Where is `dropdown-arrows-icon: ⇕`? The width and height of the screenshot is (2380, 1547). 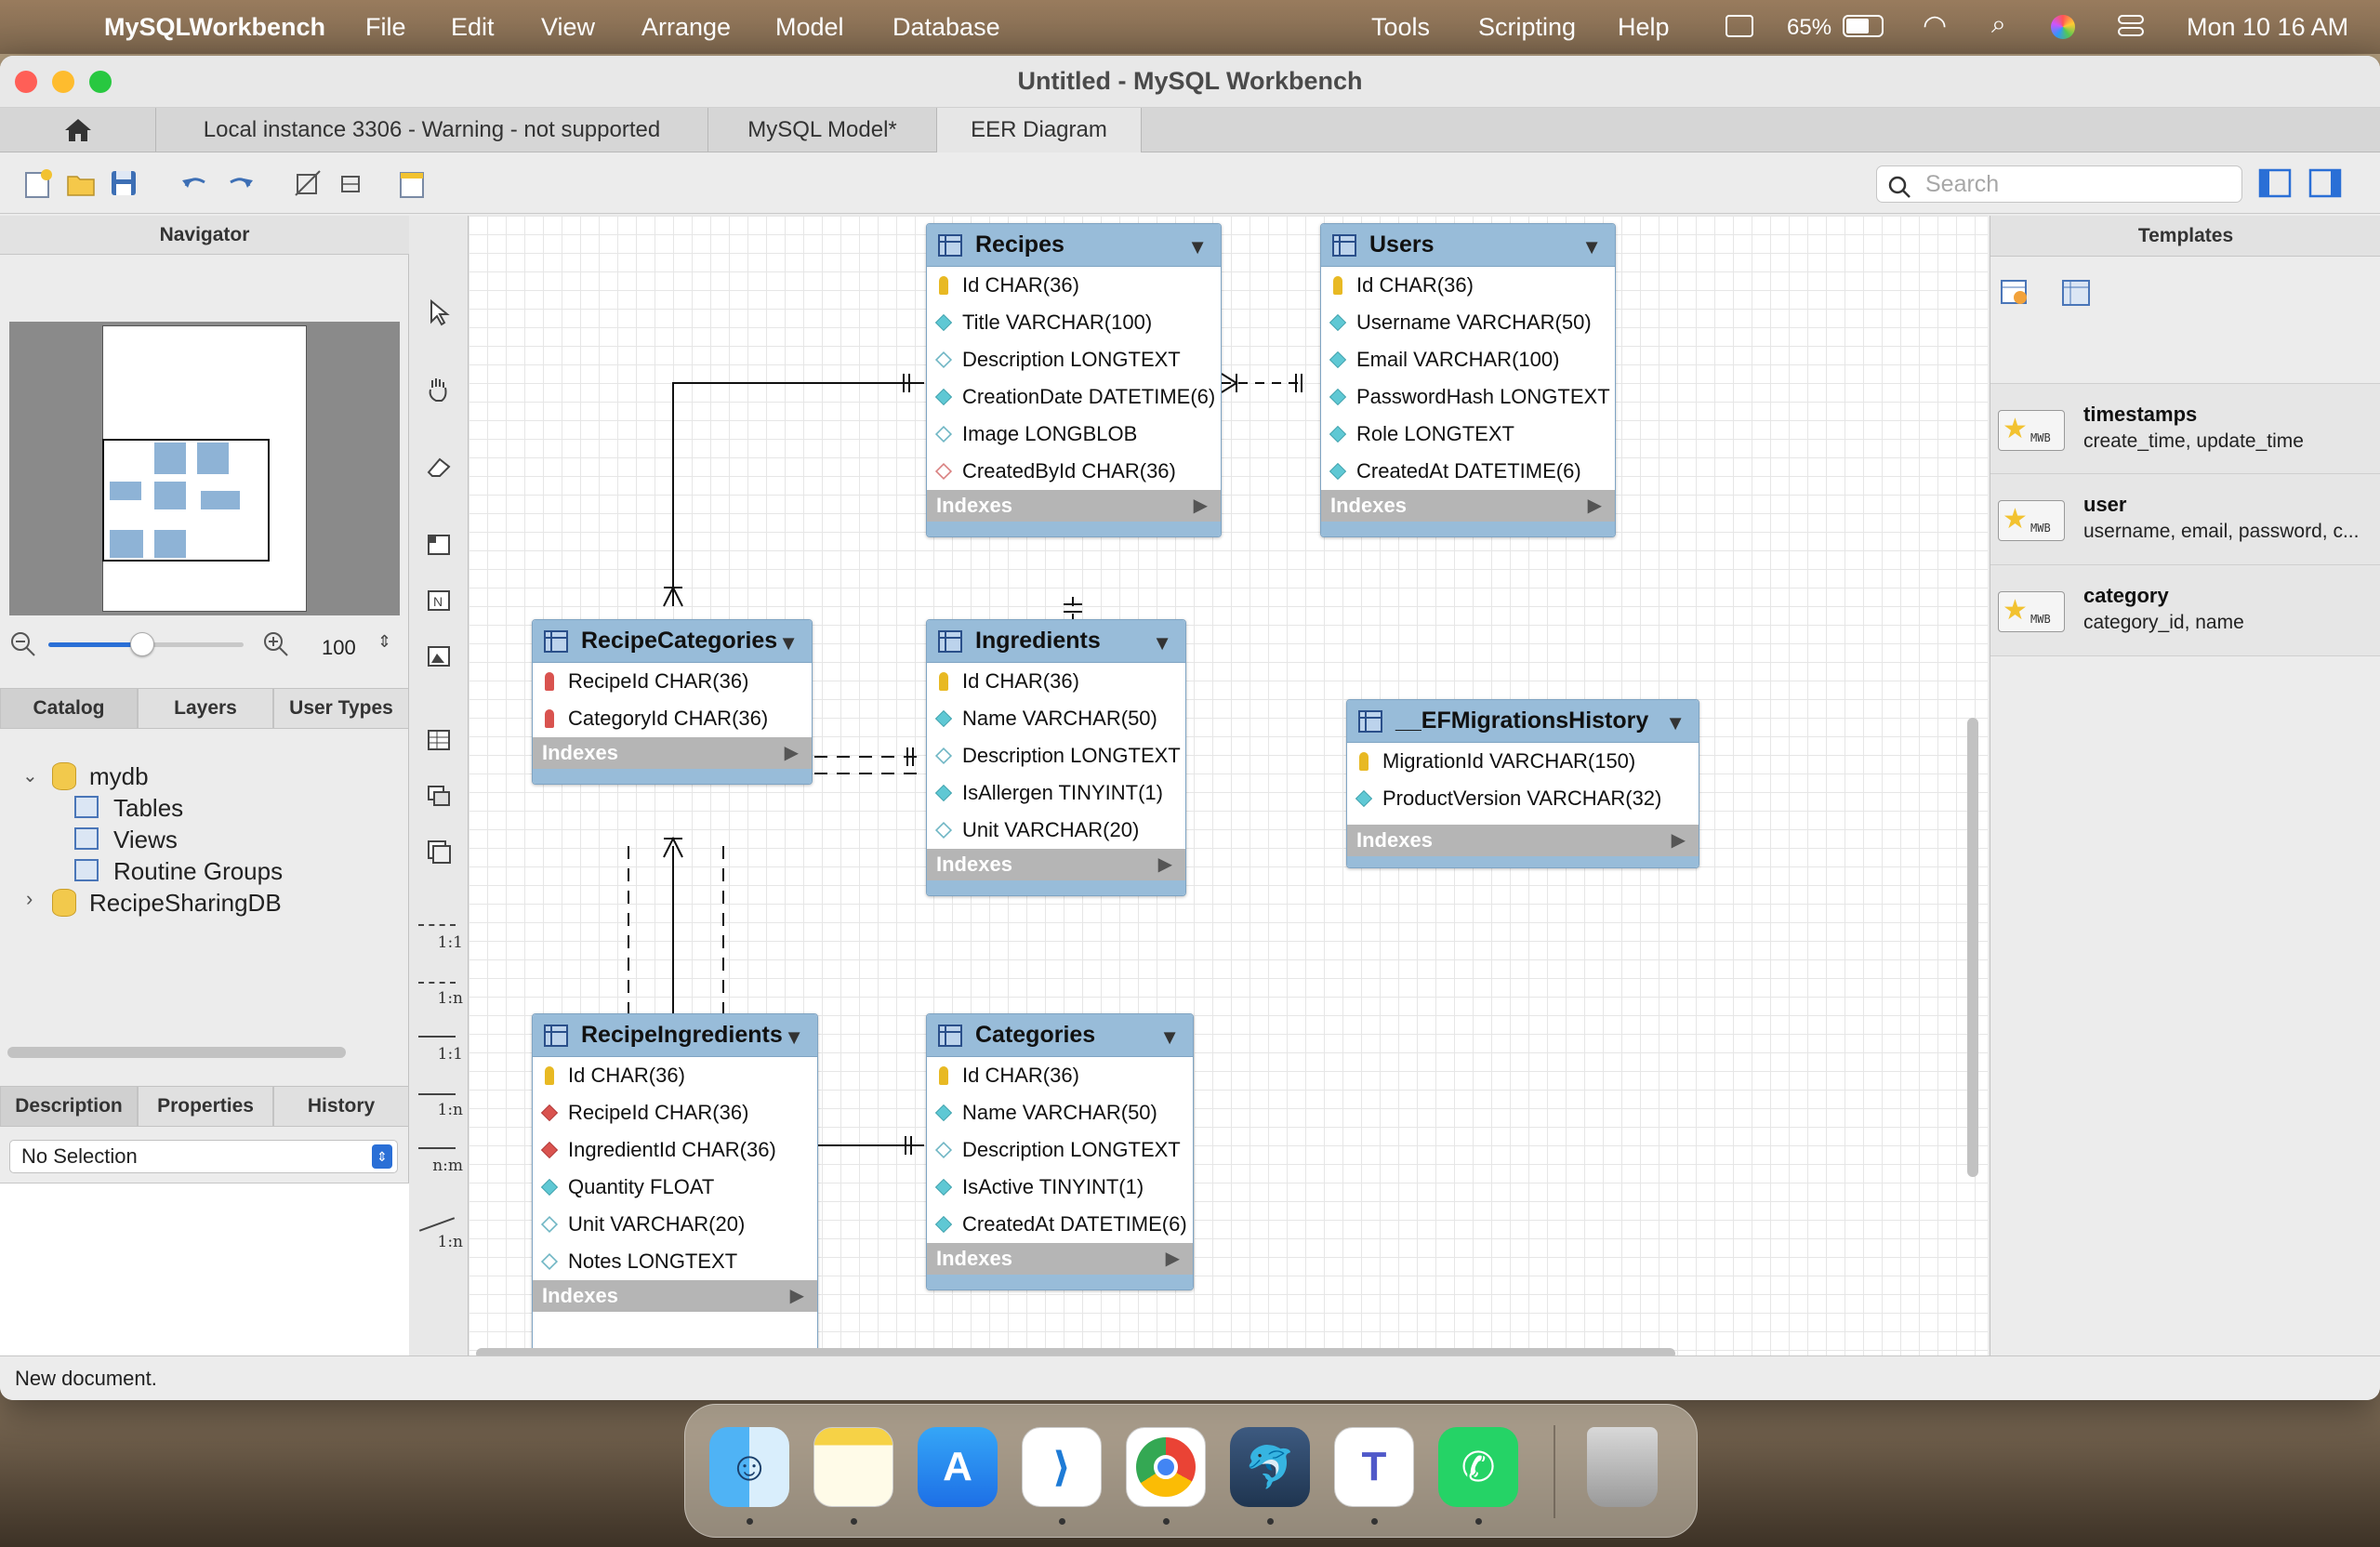
dropdown-arrows-icon: ⇕ is located at coordinates (382, 1156).